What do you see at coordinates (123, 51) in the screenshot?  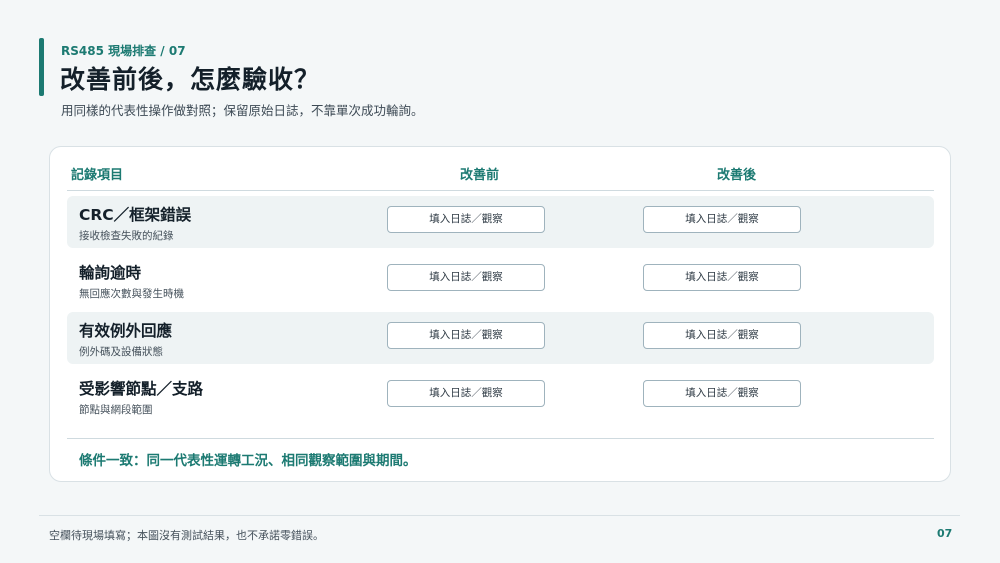 I see `section-eyebrow: RS485 現場排查 / 07` at bounding box center [123, 51].